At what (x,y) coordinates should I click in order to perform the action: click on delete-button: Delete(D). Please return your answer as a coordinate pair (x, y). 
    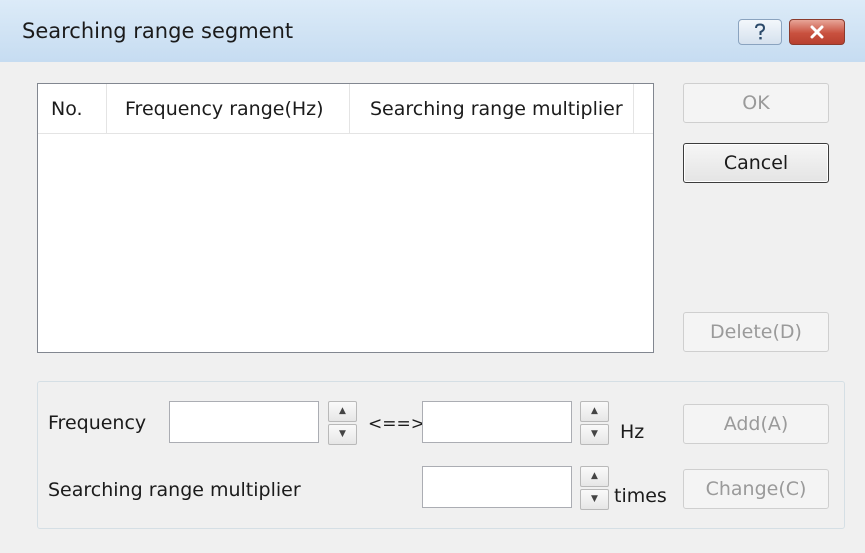
    Looking at the image, I should click on (756, 332).